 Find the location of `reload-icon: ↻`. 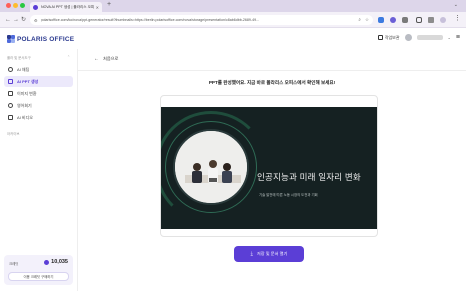

reload-icon: ↻ is located at coordinates (23, 20).